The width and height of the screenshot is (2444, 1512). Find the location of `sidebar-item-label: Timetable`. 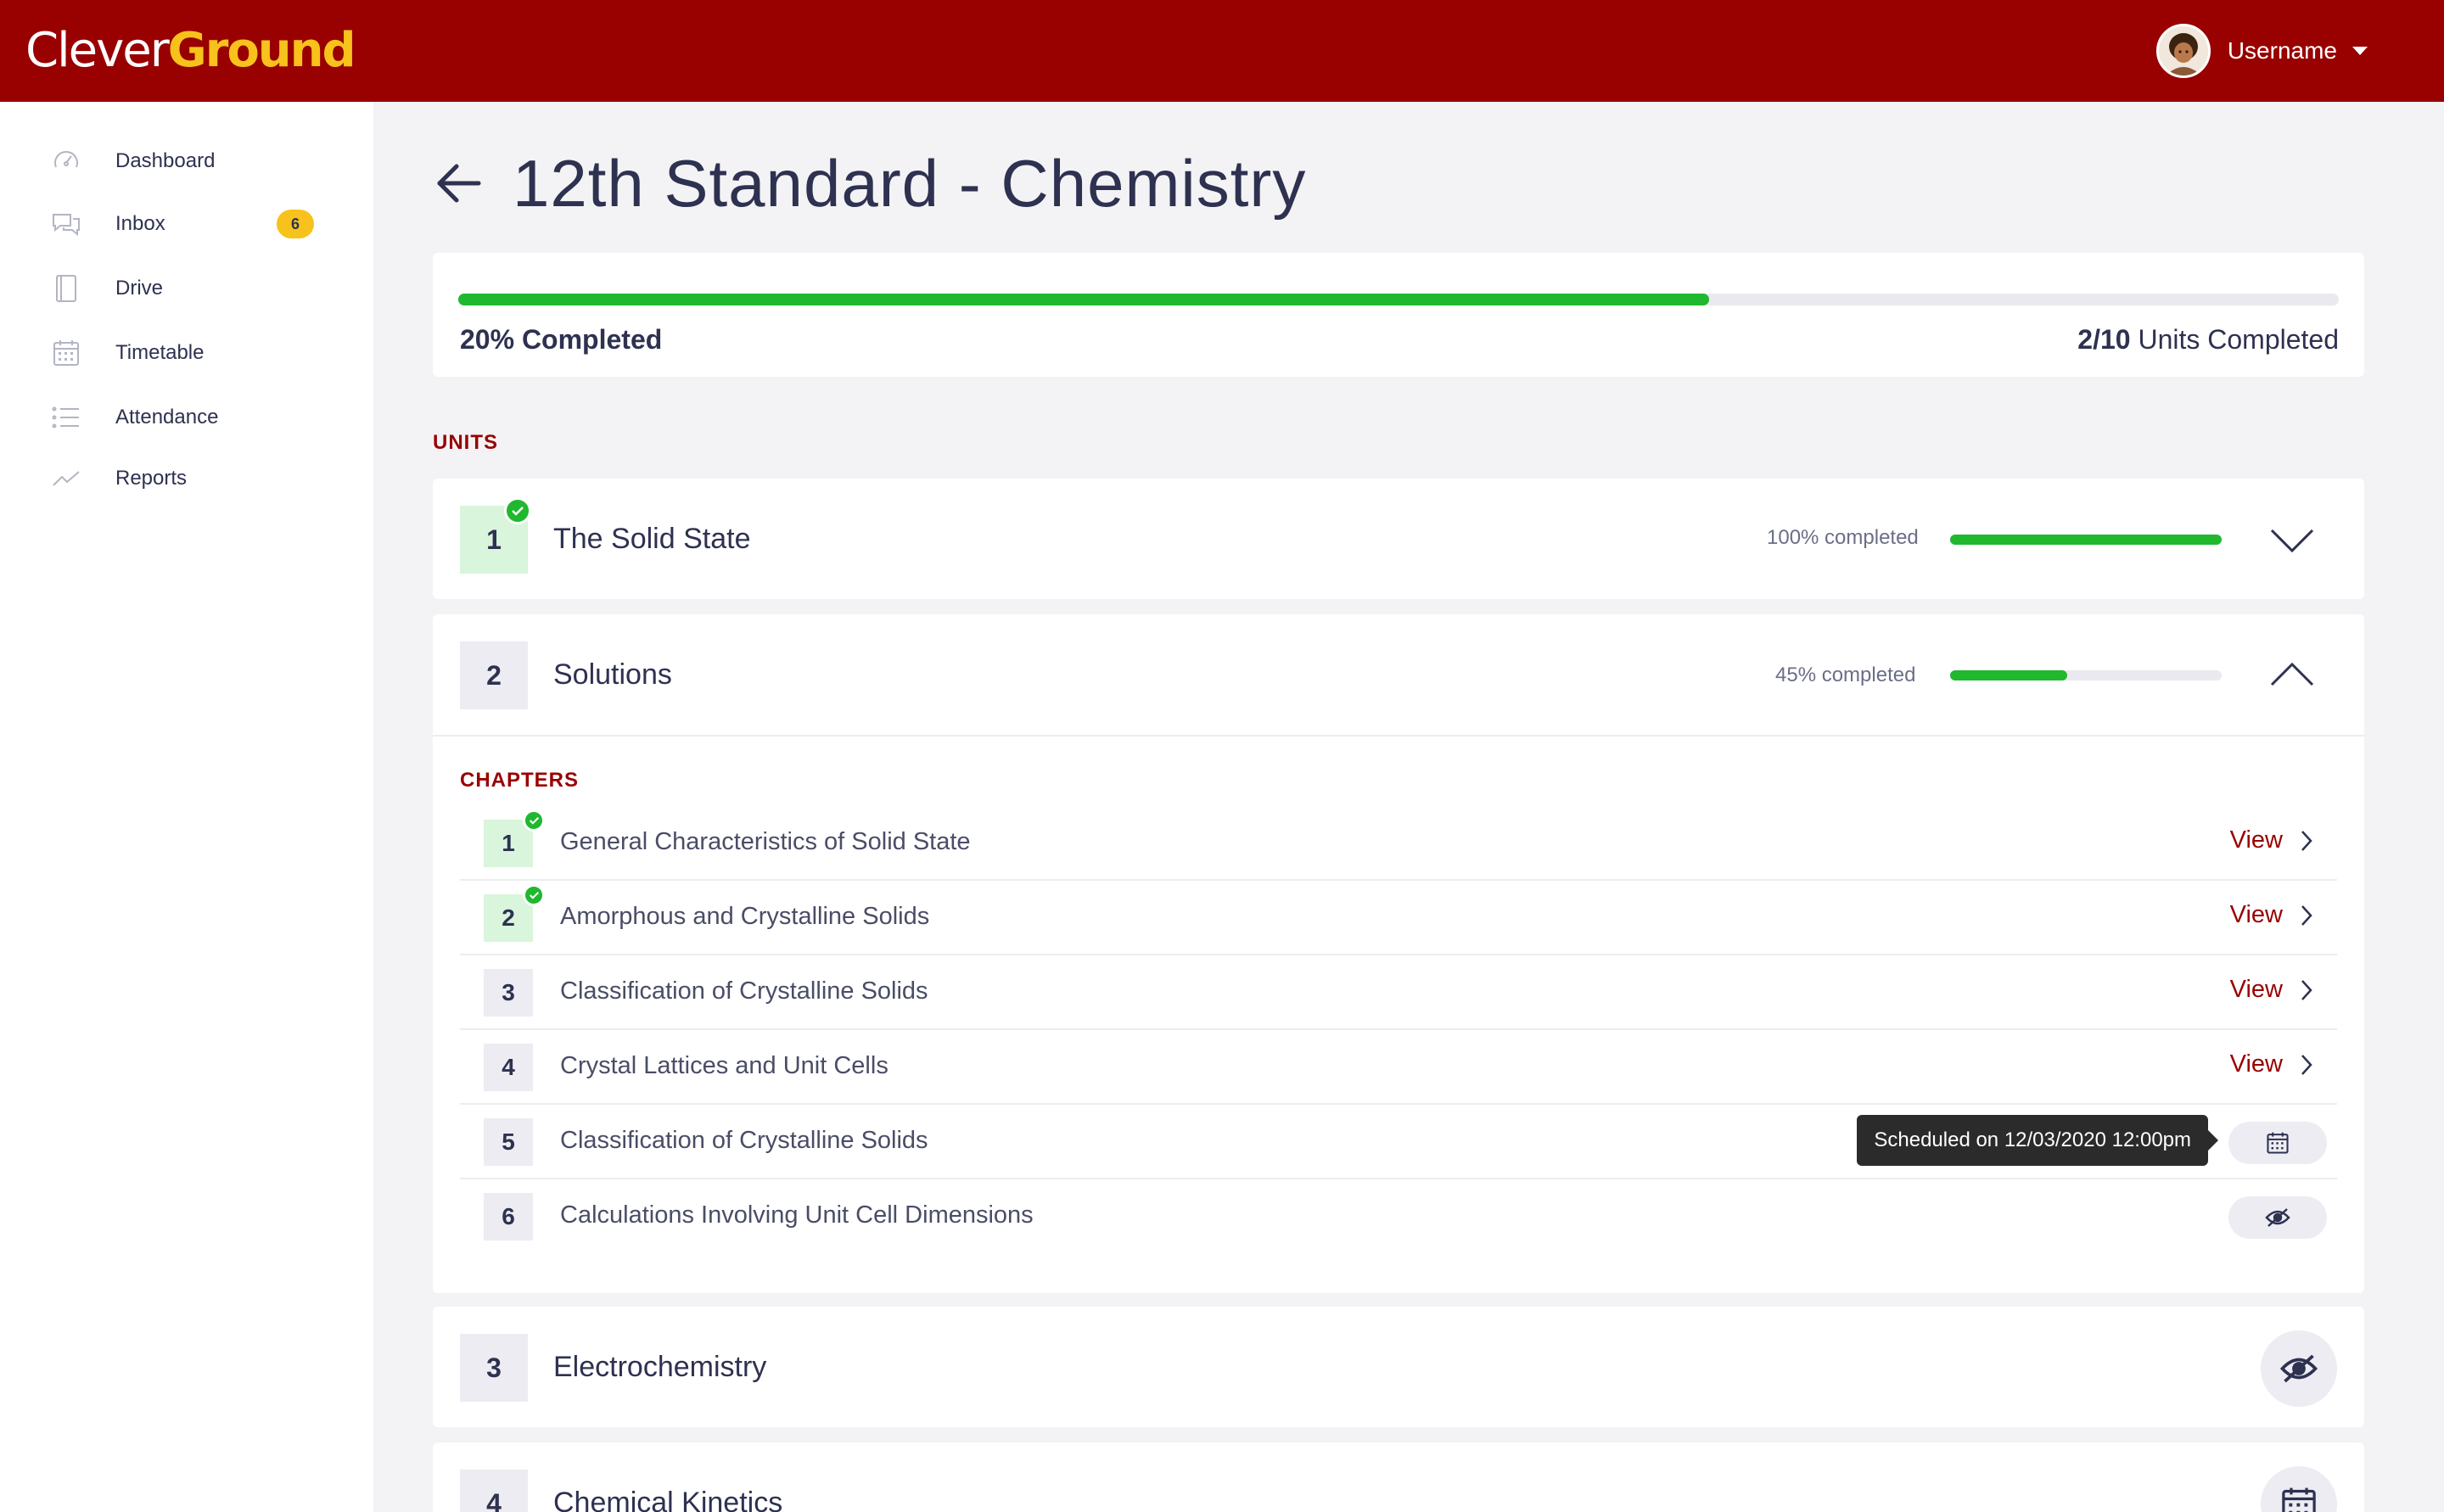

sidebar-item-label: Timetable is located at coordinates (160, 352).